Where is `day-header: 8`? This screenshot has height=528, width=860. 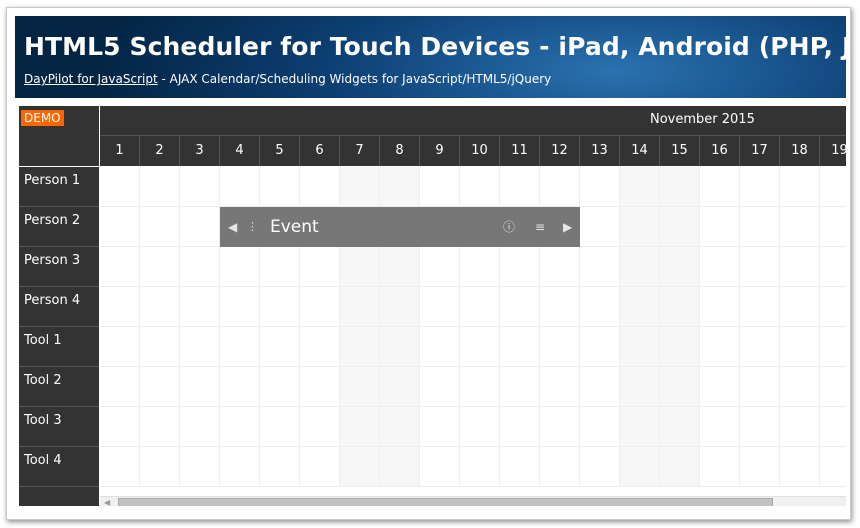
day-header: 8 is located at coordinates (400, 151).